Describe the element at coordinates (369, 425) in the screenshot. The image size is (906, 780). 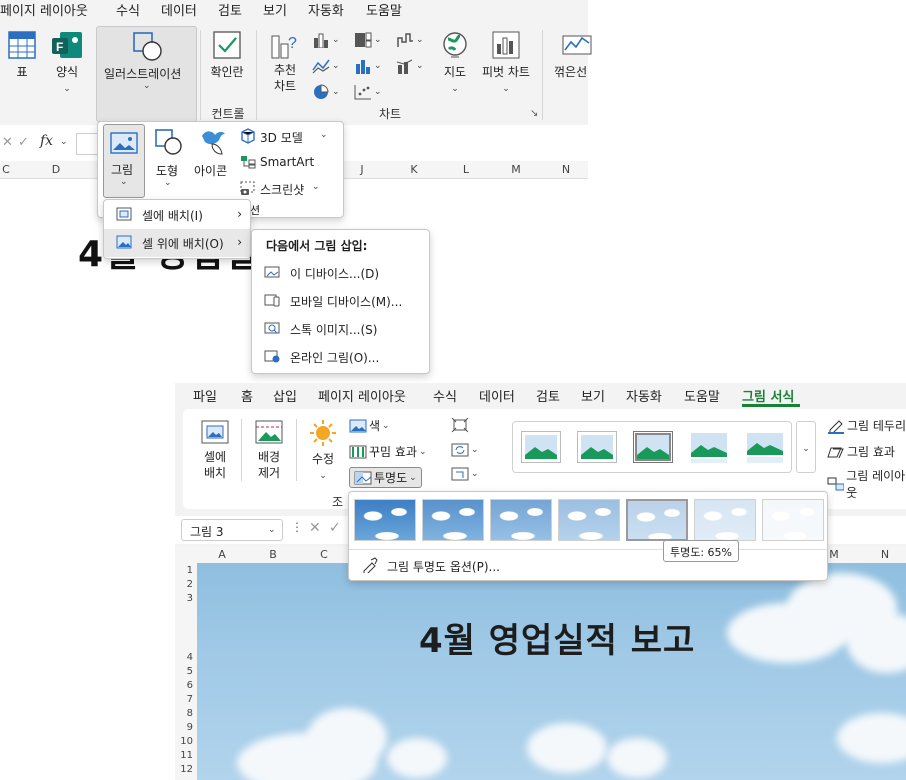
I see `color-button: 색 ⌄` at that location.